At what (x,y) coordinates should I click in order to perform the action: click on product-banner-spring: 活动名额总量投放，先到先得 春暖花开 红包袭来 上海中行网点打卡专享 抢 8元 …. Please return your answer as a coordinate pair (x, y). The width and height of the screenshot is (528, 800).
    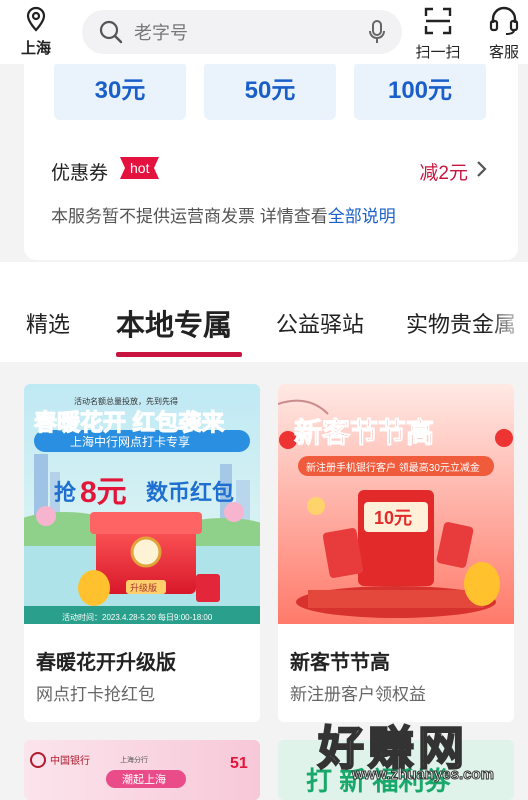
    Looking at the image, I should click on (142, 504).